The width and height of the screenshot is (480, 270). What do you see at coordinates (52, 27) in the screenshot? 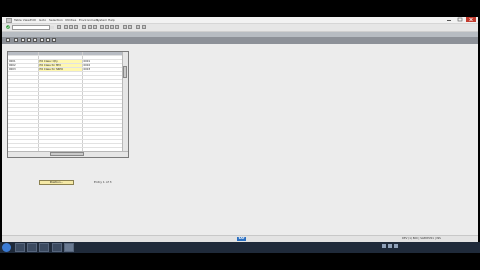
I see `chevron-down-icon` at bounding box center [52, 27].